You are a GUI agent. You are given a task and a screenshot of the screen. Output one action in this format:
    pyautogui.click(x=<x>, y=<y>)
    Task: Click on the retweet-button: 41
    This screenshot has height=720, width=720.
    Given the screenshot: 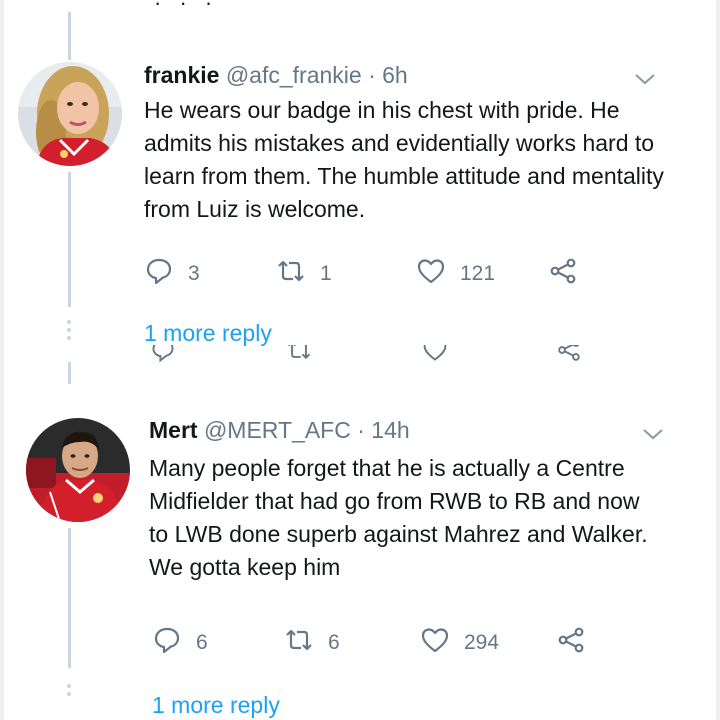 What is the action you would take?
    pyautogui.click(x=319, y=354)
    